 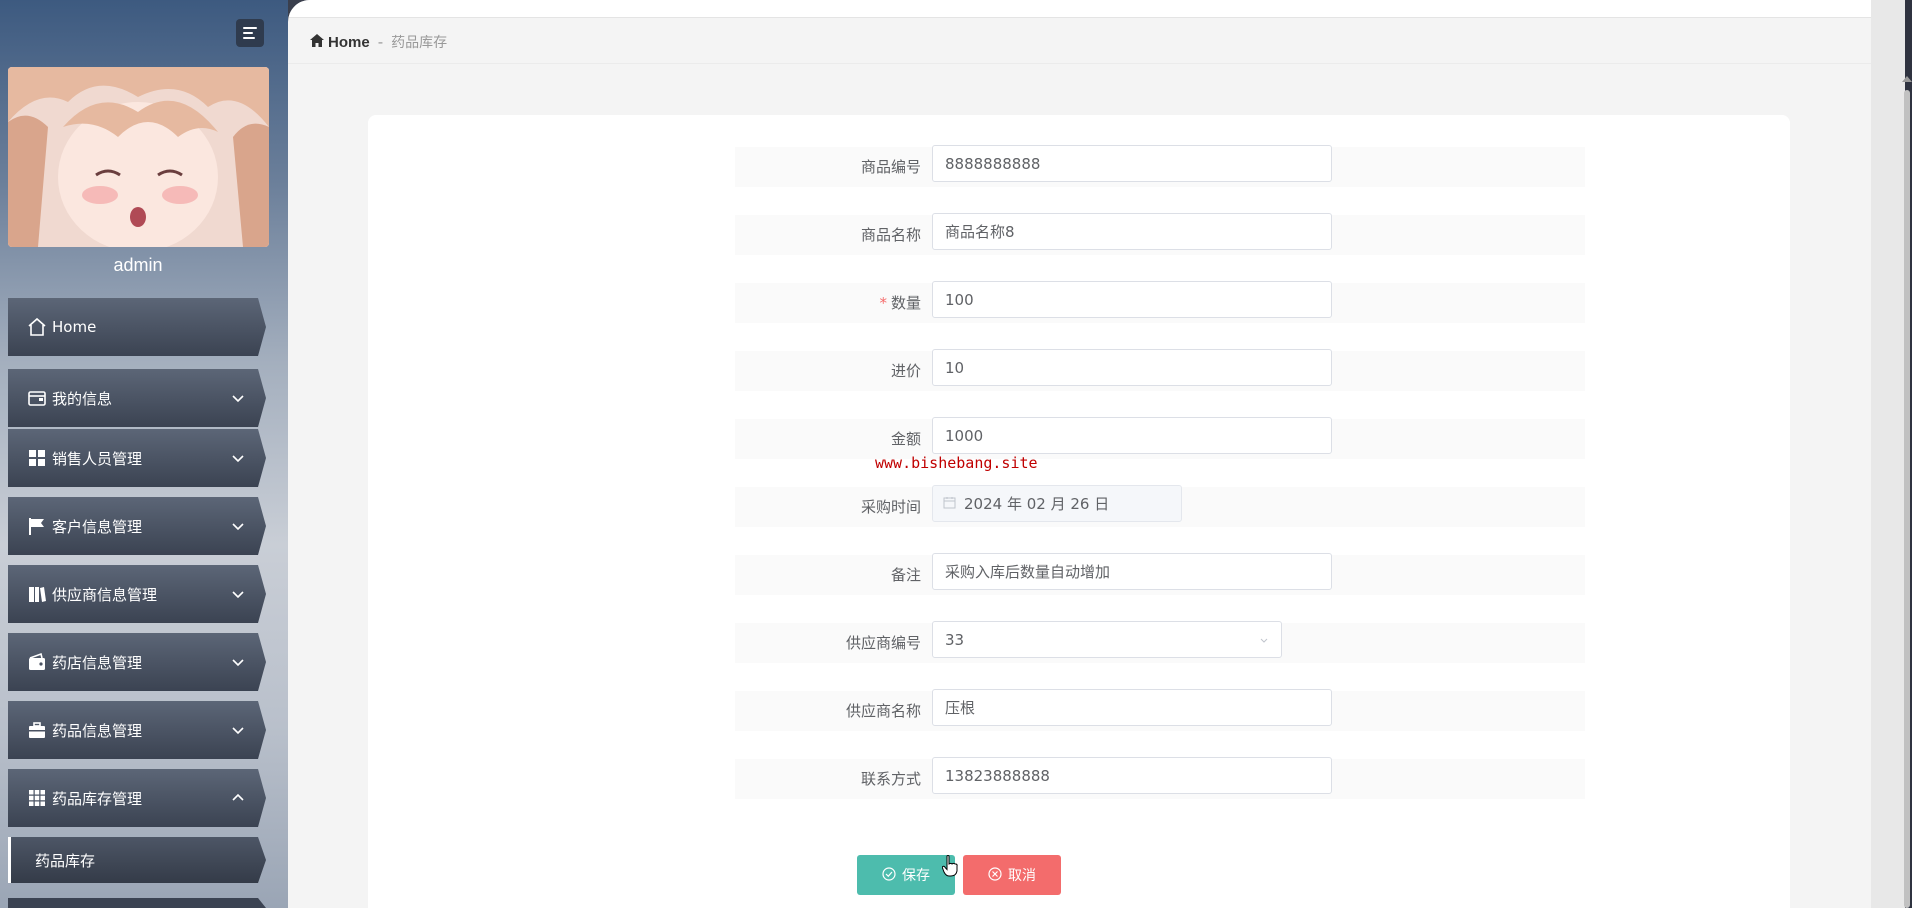 I want to click on book-icon, so click(x=37, y=594).